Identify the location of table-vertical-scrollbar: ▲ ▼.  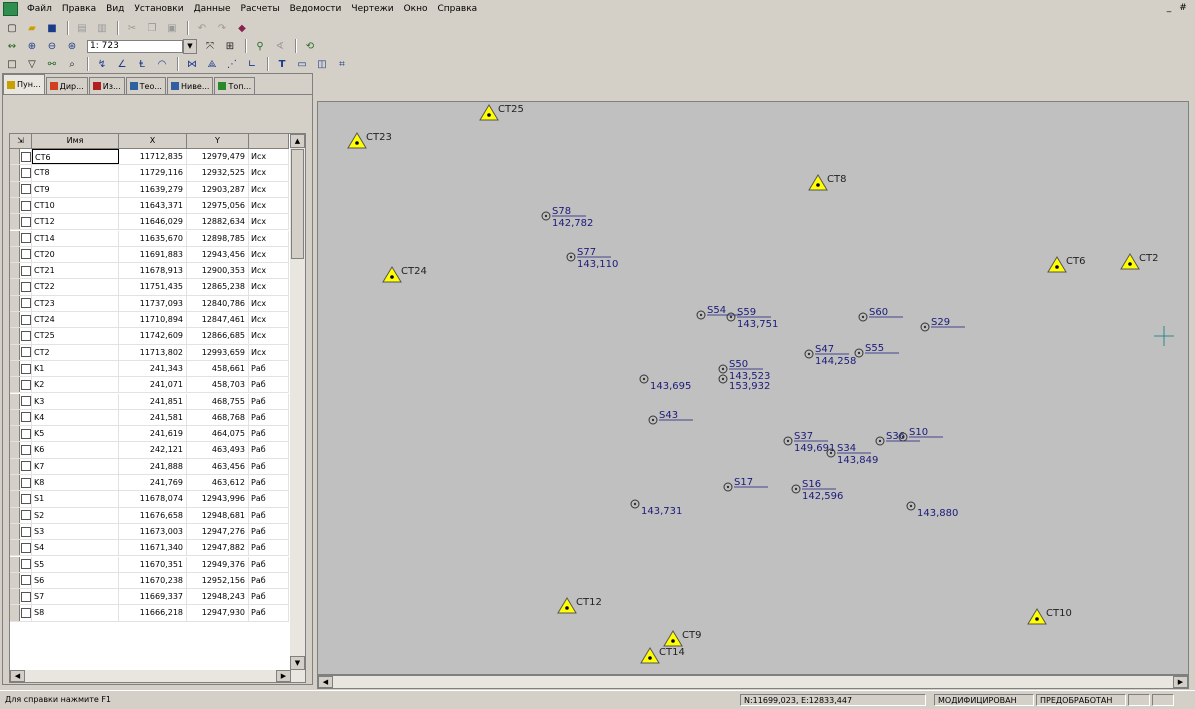
(297, 402).